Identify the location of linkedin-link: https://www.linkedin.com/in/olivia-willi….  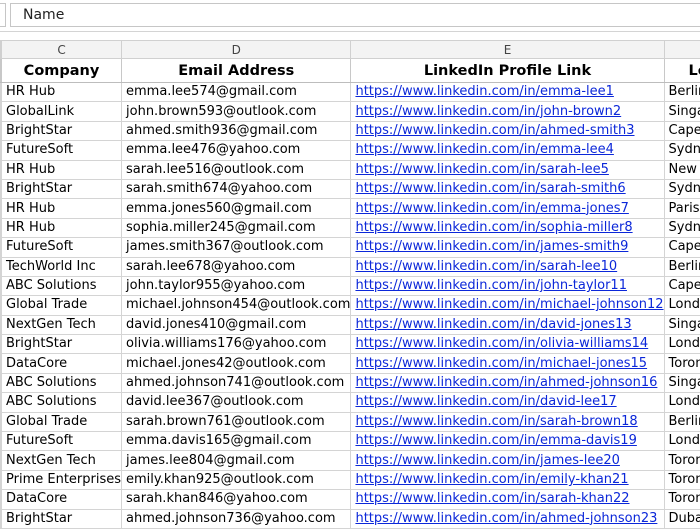
(501, 343).